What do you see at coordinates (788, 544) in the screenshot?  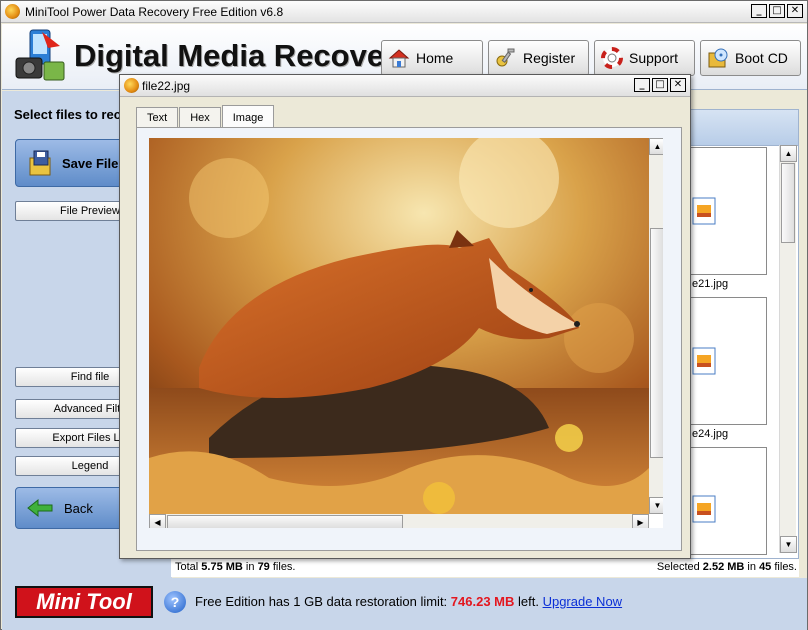 I see `scroll-down-button: ▼` at bounding box center [788, 544].